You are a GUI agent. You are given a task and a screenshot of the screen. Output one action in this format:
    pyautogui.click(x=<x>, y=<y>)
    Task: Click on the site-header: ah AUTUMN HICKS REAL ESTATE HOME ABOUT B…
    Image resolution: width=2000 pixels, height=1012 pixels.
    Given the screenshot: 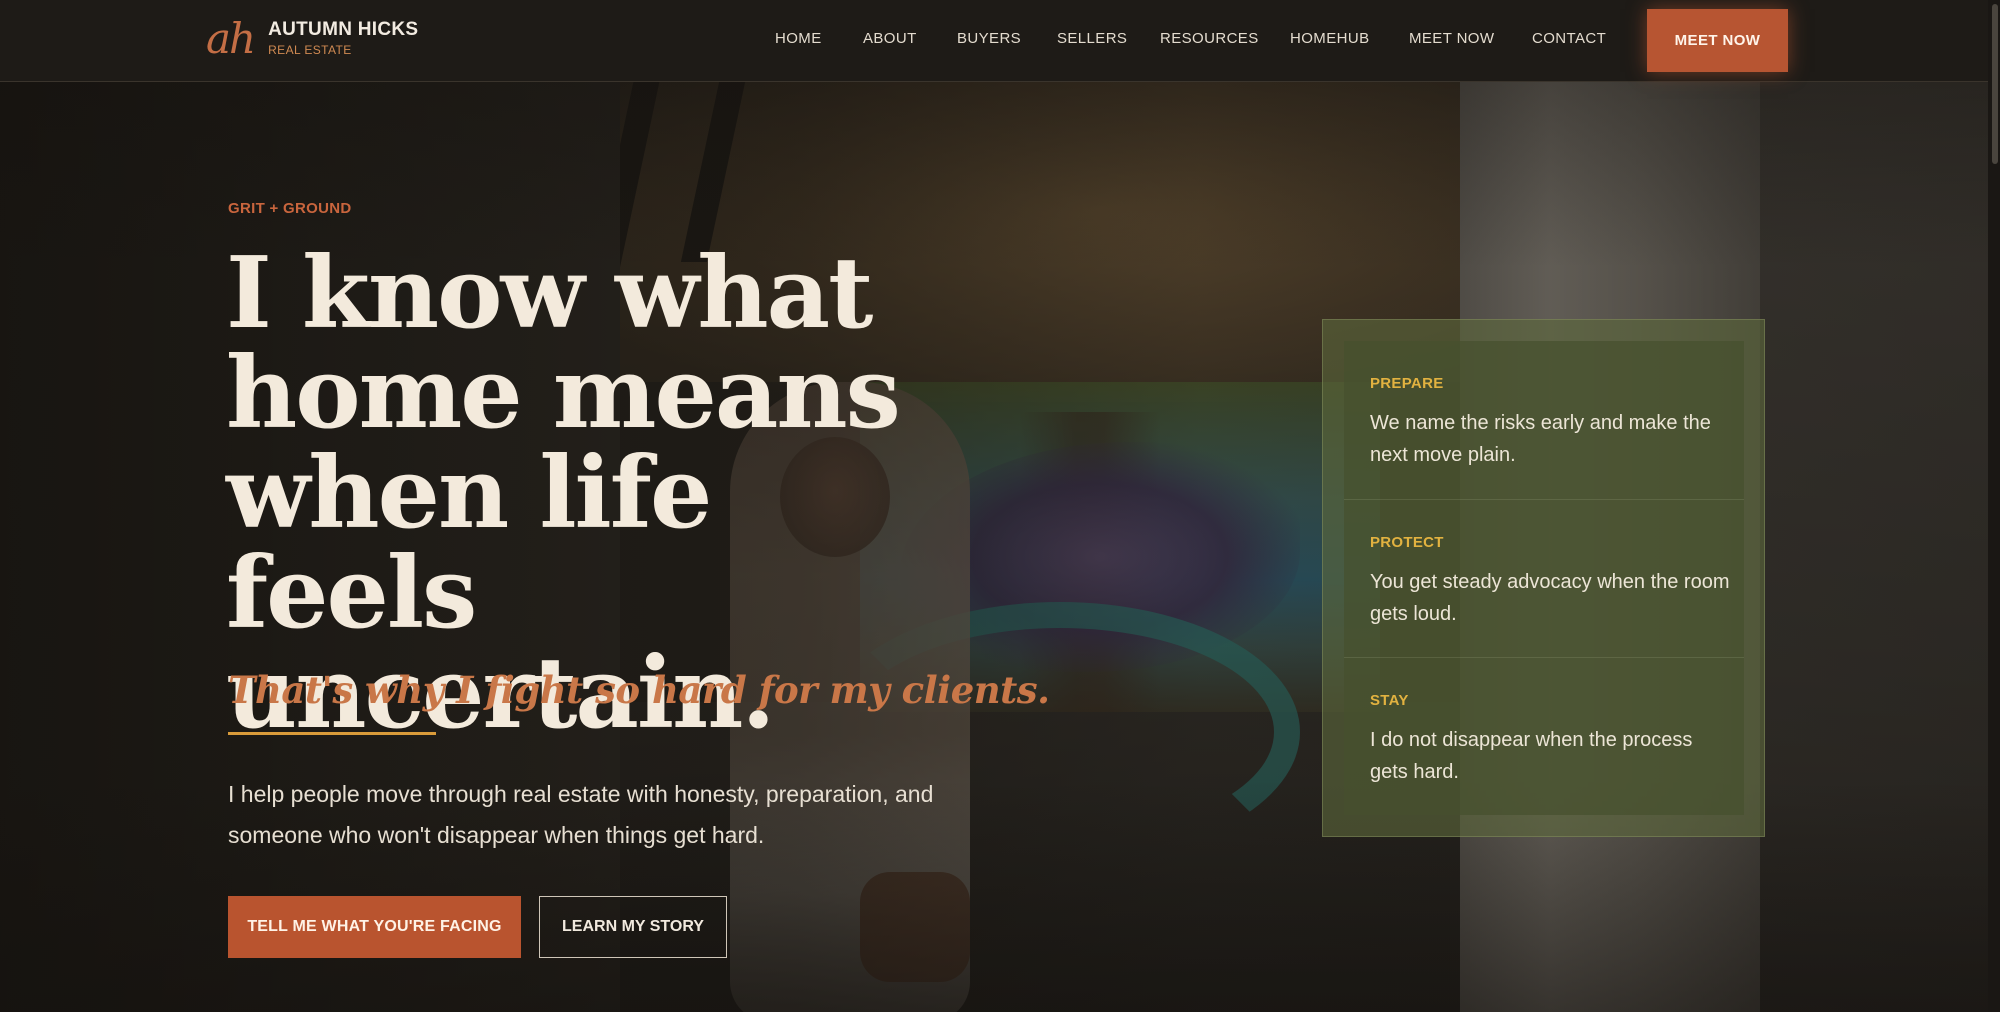 What is the action you would take?
    pyautogui.click(x=1000, y=41)
    